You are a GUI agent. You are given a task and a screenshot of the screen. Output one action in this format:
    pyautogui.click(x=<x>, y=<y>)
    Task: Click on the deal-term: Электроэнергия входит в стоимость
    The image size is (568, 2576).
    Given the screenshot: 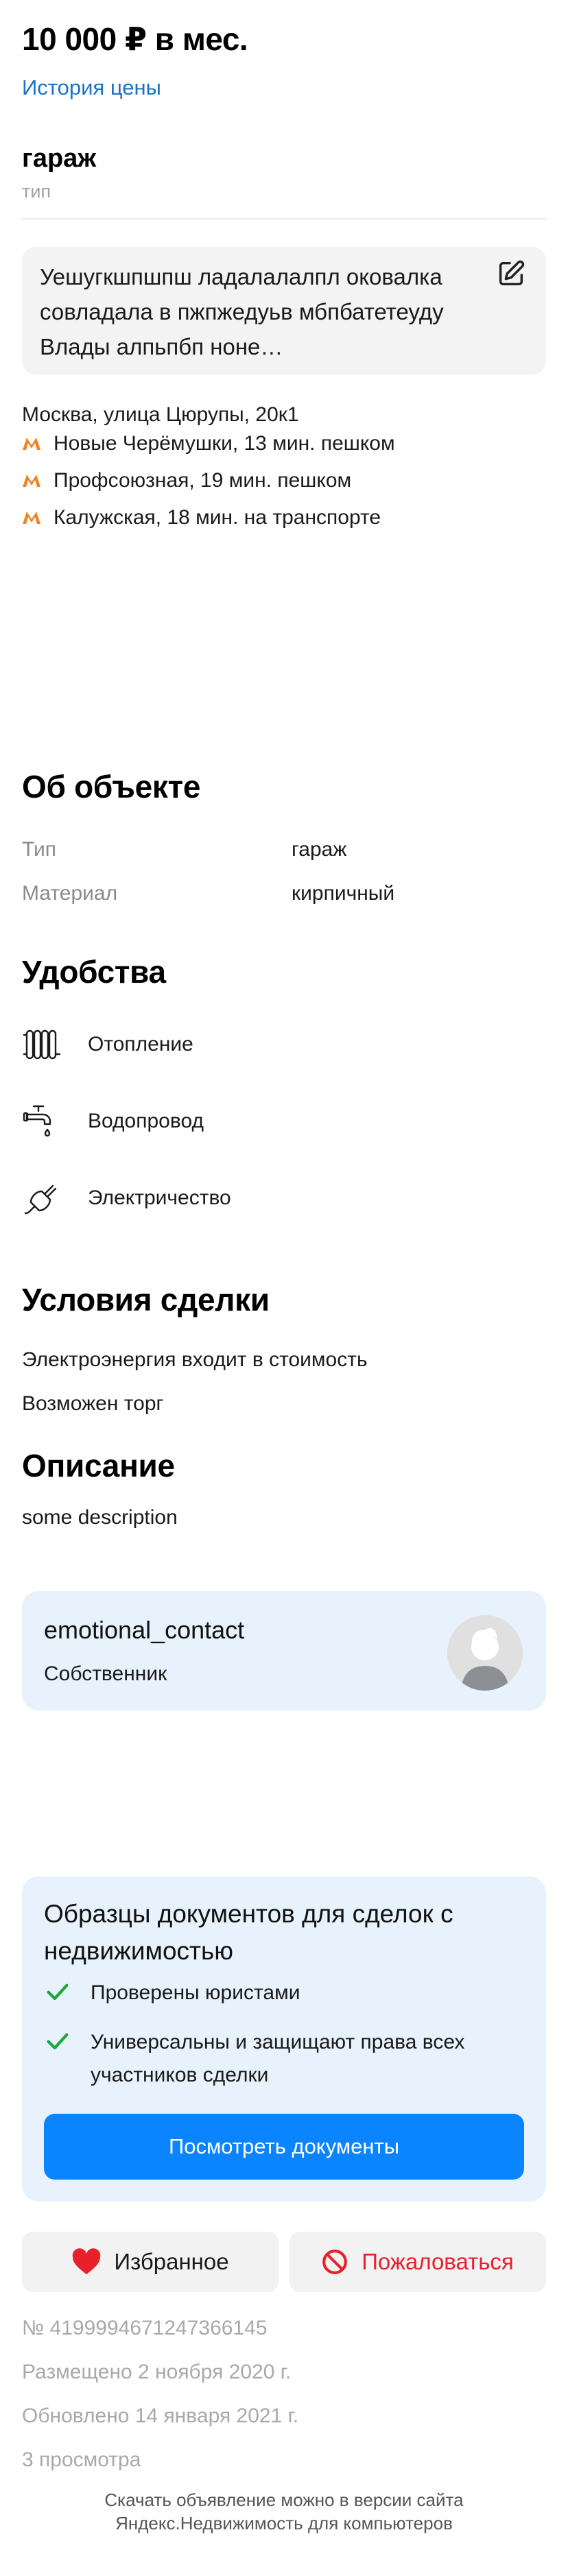 What is the action you would take?
    pyautogui.click(x=195, y=1359)
    